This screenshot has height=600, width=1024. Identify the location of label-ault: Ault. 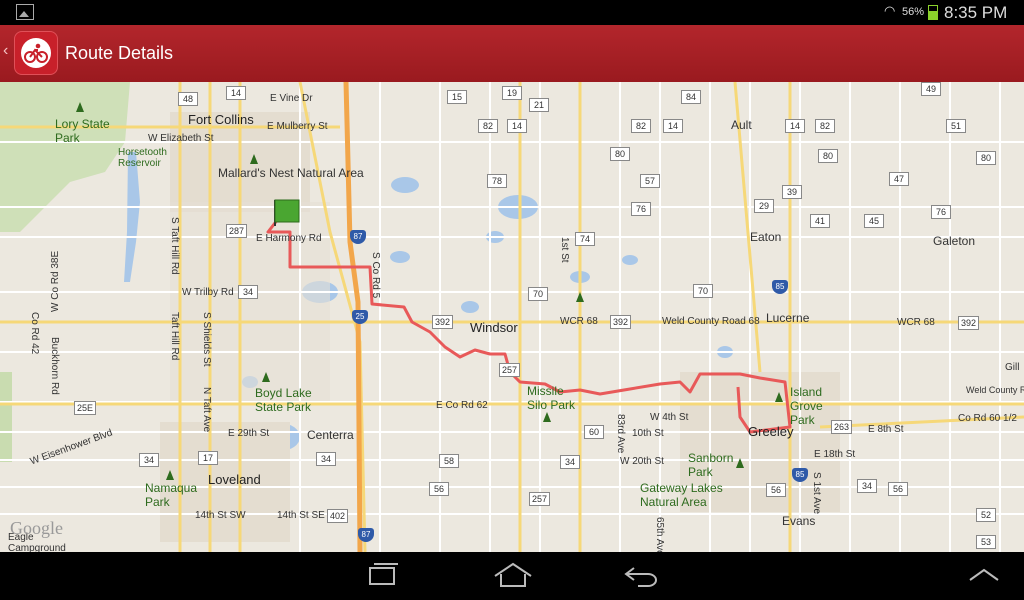
(741, 125).